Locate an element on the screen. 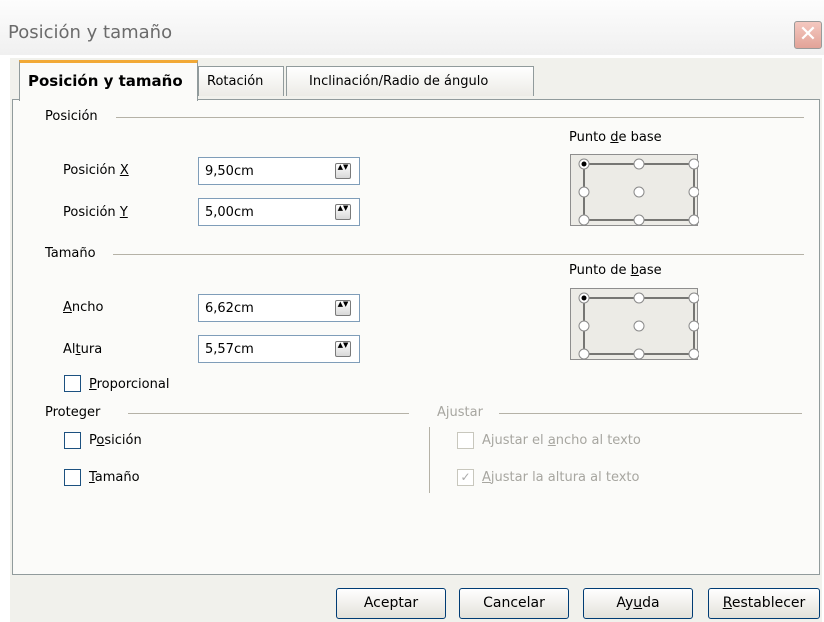 This screenshot has height=622, width=824. height-label: Altura is located at coordinates (83, 349).